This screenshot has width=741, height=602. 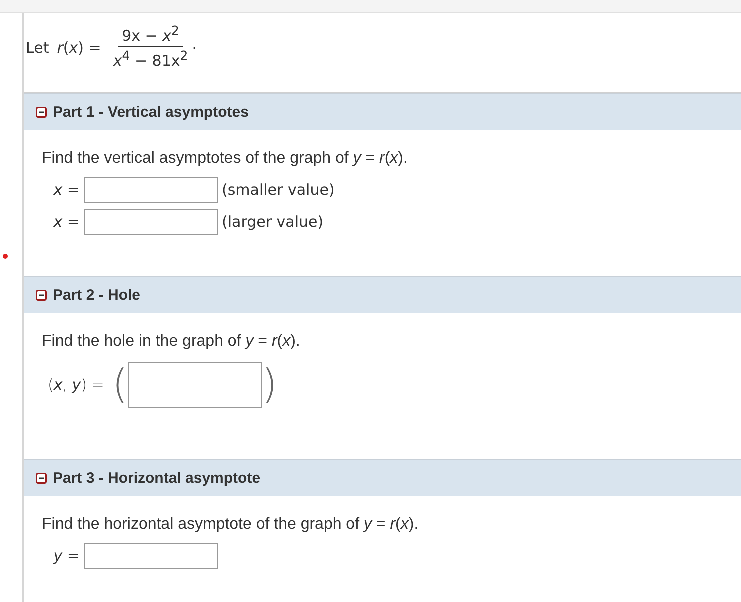 What do you see at coordinates (382, 294) in the screenshot?
I see `section-header: Part 2 - Hole` at bounding box center [382, 294].